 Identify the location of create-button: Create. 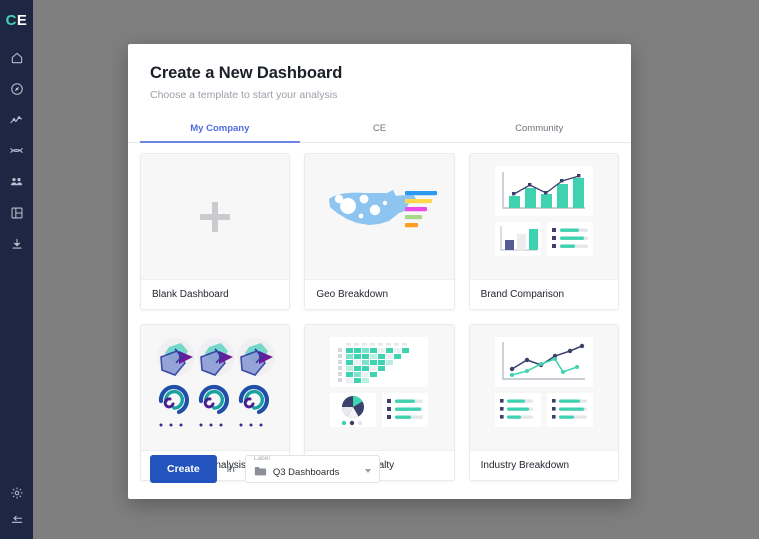
(183, 469).